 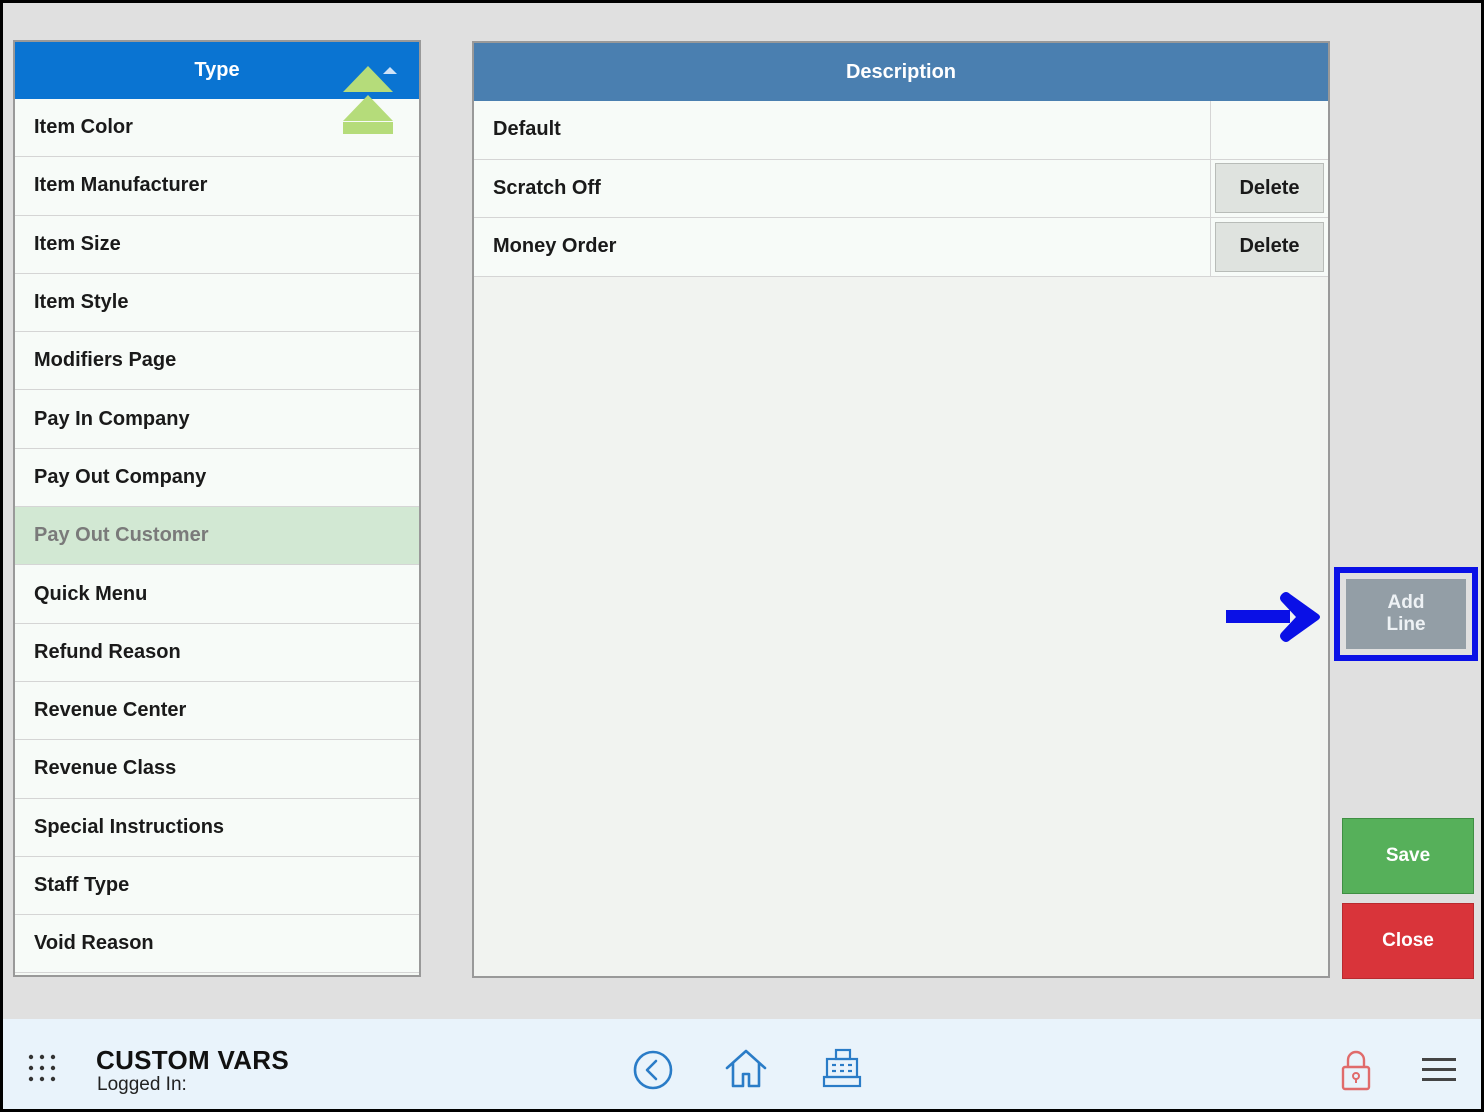 What do you see at coordinates (217, 244) in the screenshot?
I see `type-list-item: Item Size` at bounding box center [217, 244].